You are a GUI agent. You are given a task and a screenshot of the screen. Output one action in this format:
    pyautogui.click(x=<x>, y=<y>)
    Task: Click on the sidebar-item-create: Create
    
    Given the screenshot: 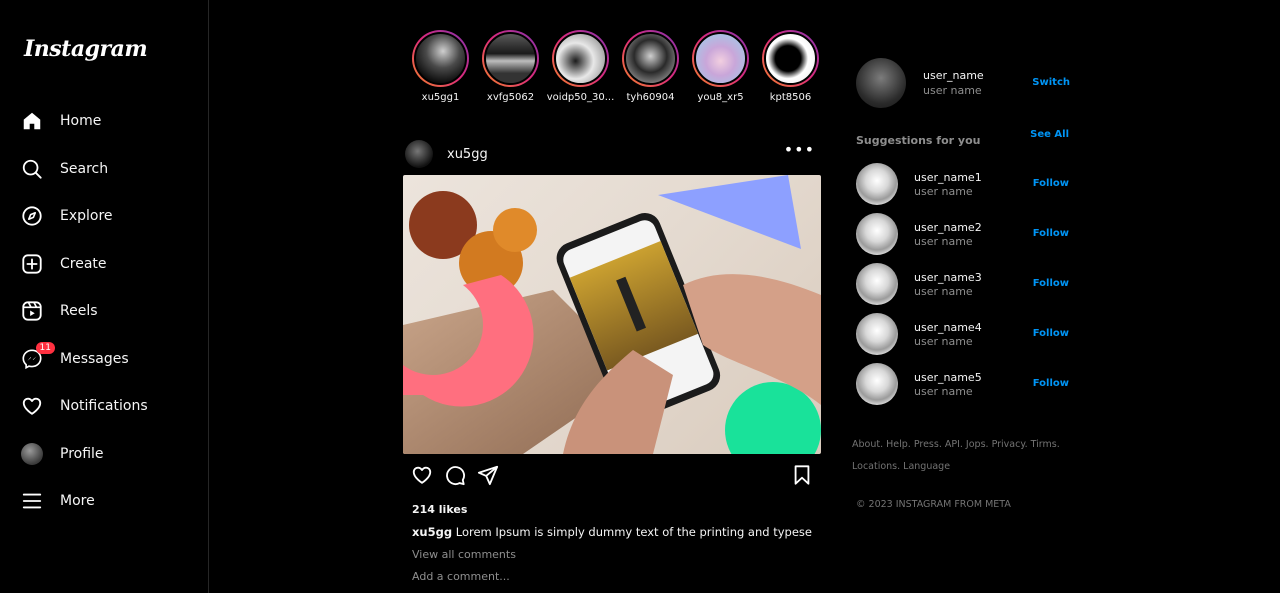 What is the action you would take?
    pyautogui.click(x=63, y=264)
    